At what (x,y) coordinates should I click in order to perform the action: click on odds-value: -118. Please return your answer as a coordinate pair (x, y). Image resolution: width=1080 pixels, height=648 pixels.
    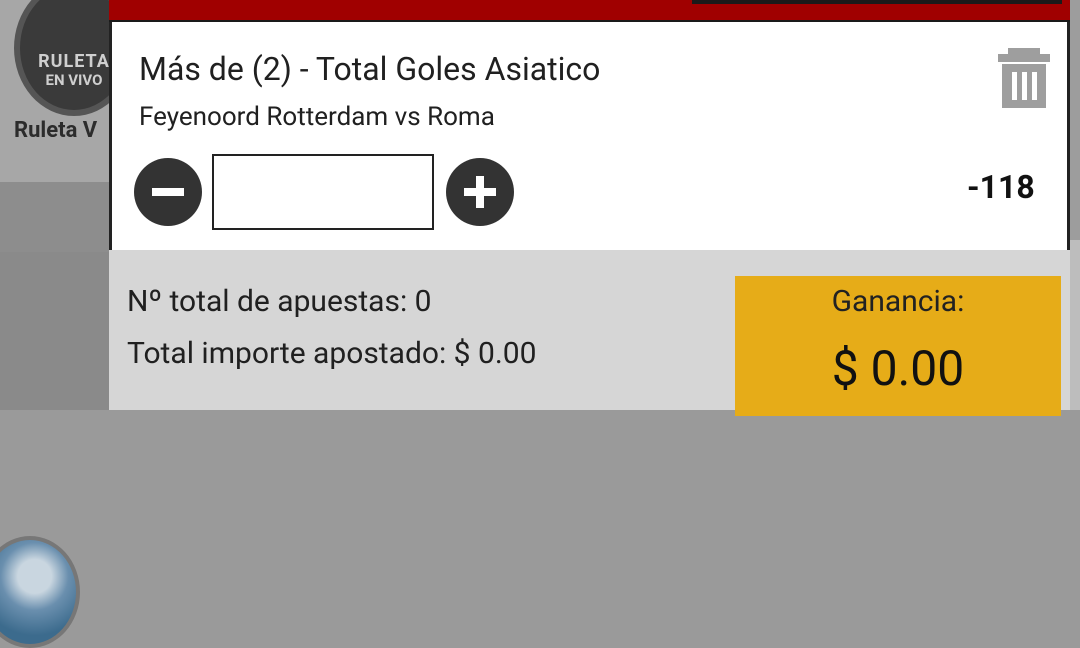
    Looking at the image, I should click on (1001, 187).